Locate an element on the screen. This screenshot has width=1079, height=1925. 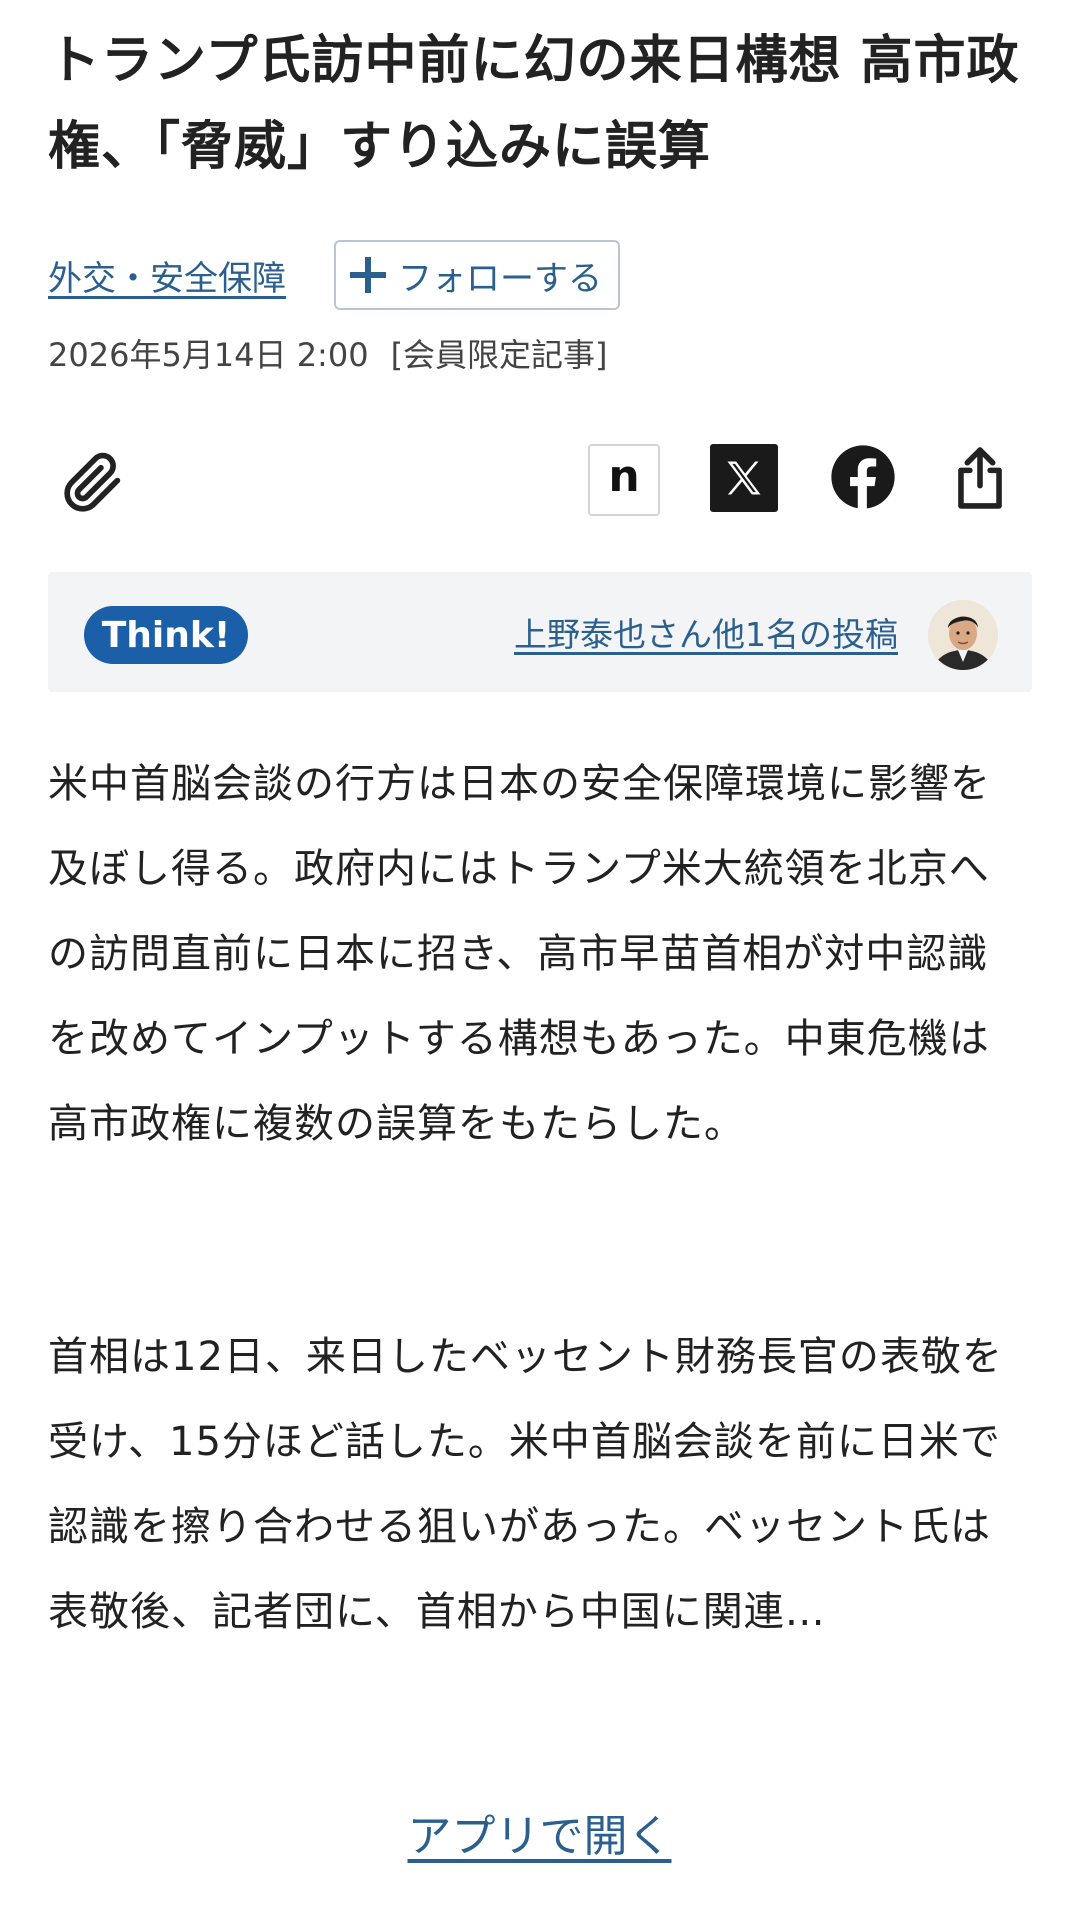
think-badge: Think! is located at coordinates (166, 635).